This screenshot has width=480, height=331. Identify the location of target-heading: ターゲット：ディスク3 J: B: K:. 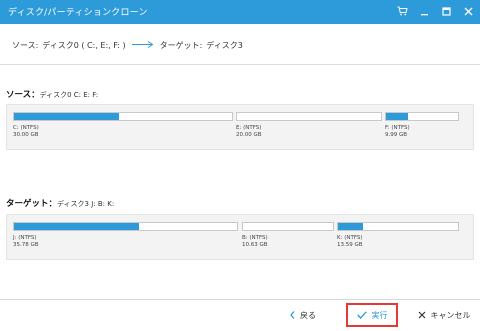
(60, 203).